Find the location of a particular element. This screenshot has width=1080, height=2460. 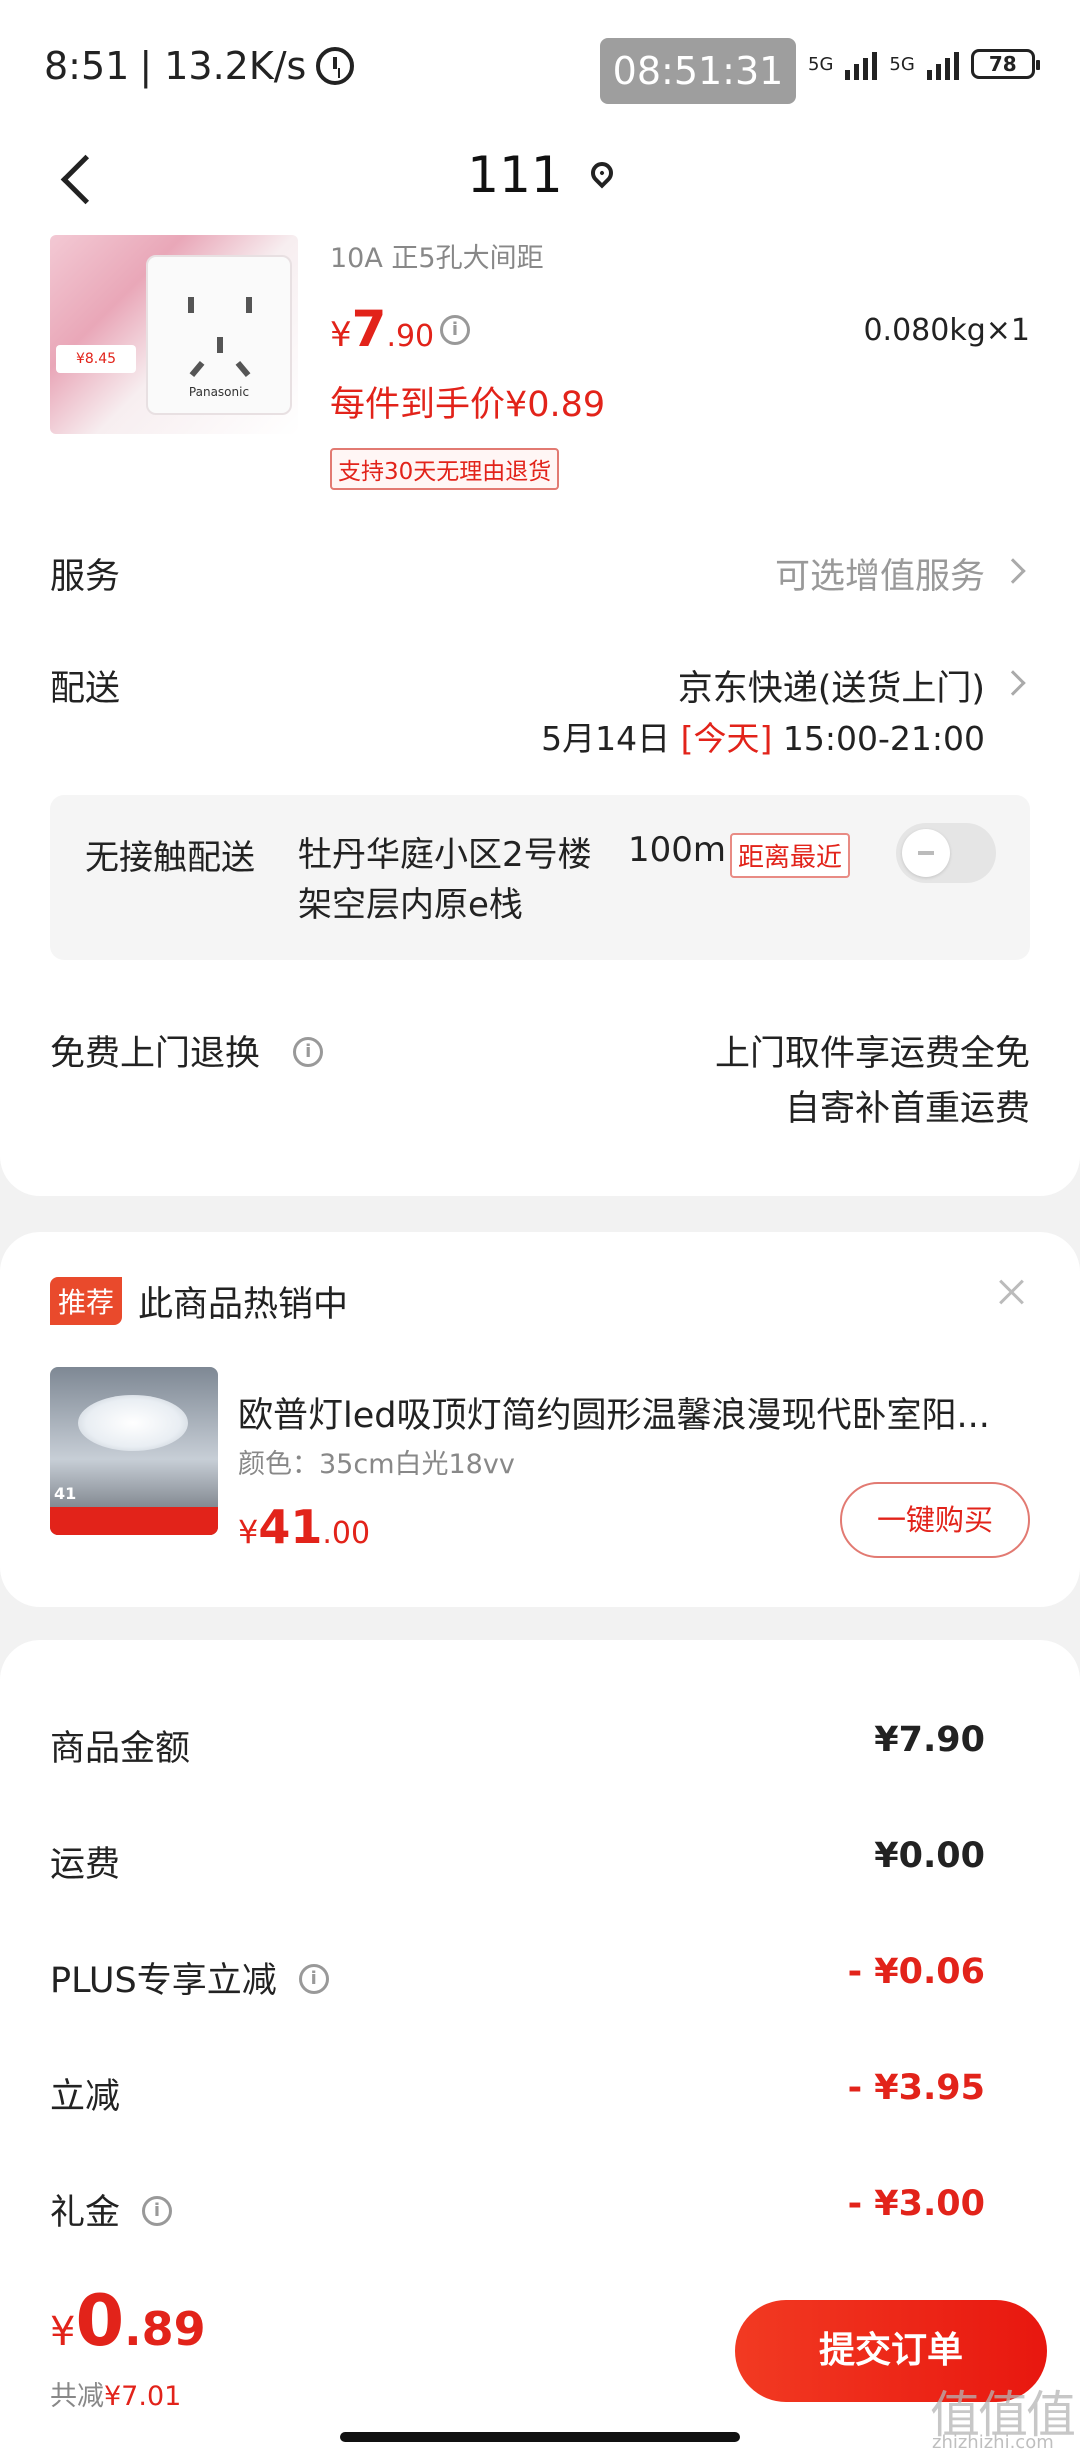

fee-value: ¥7.90 is located at coordinates (929, 1740).